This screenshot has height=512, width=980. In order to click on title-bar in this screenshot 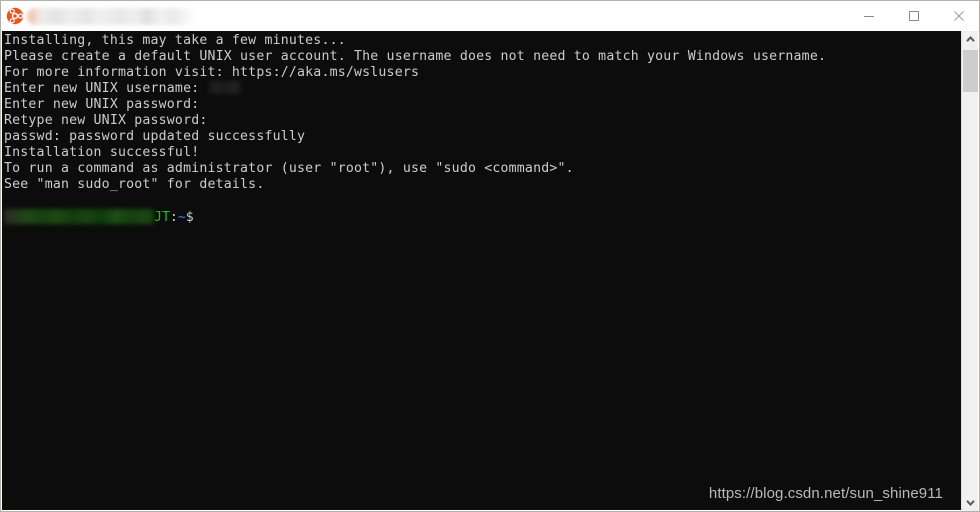, I will do `click(490, 16)`.